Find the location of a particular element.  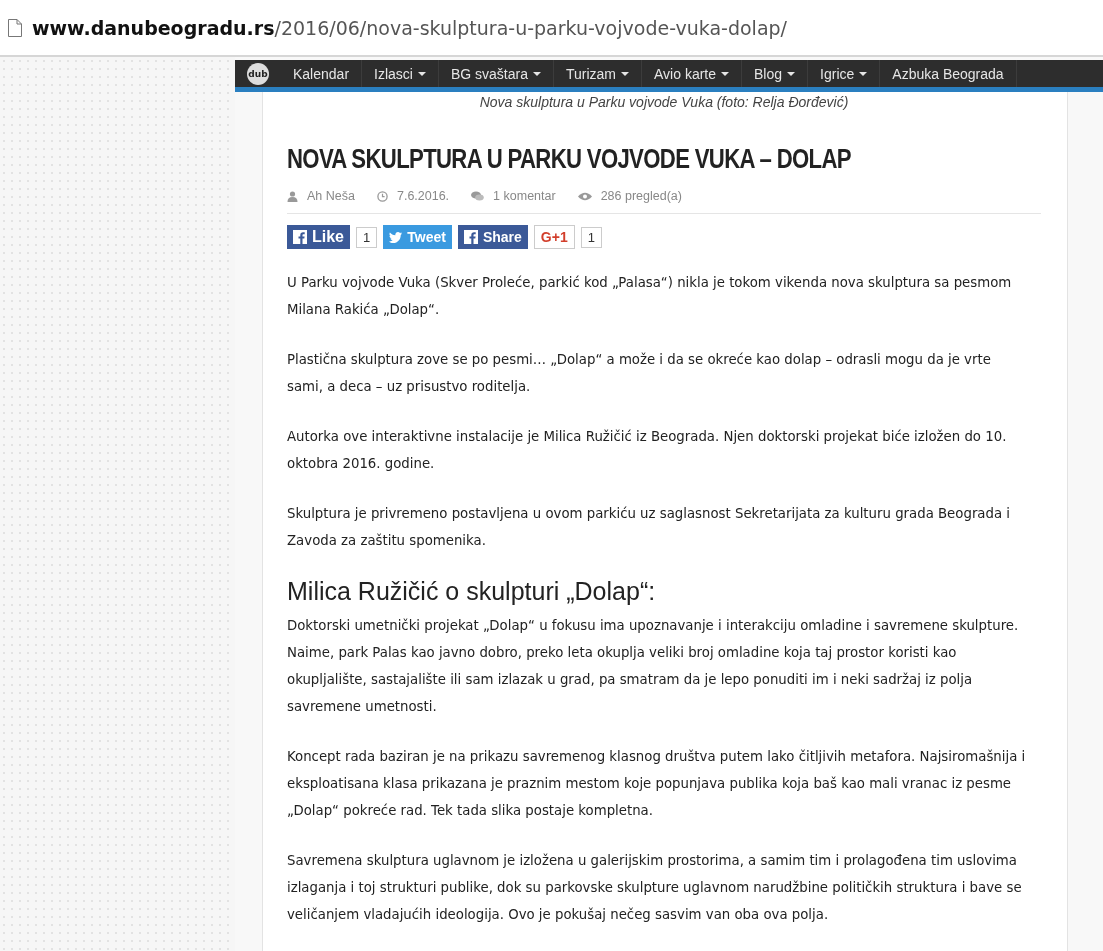

views-meta: 286 pregled(a) is located at coordinates (641, 196).